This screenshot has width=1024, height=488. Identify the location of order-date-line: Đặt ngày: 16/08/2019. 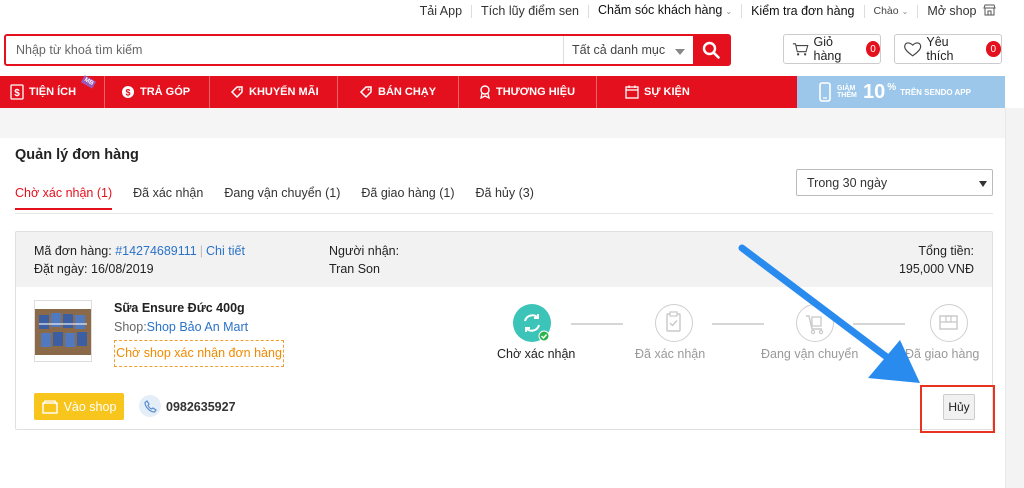
(94, 269).